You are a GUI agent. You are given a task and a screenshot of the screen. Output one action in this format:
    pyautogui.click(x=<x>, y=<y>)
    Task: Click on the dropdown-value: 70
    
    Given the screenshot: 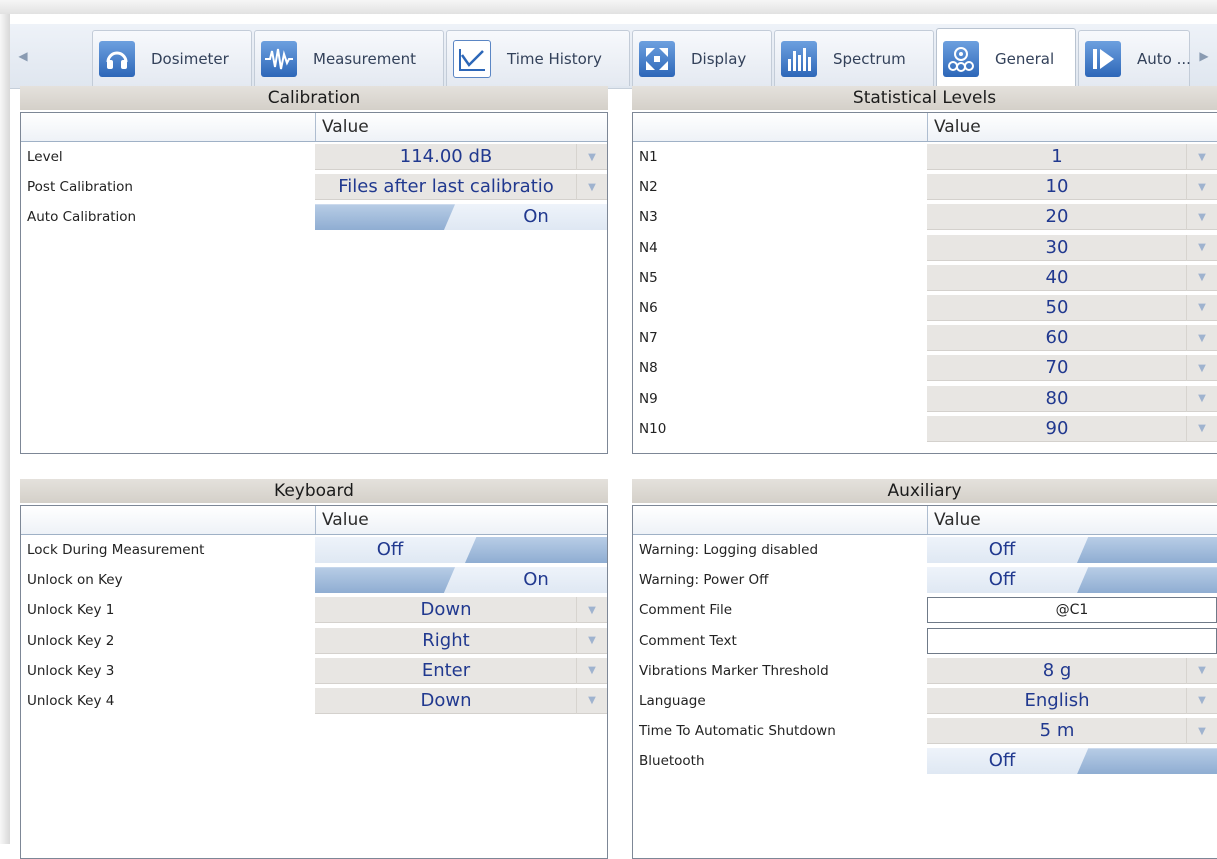 What is the action you would take?
    pyautogui.click(x=1057, y=368)
    